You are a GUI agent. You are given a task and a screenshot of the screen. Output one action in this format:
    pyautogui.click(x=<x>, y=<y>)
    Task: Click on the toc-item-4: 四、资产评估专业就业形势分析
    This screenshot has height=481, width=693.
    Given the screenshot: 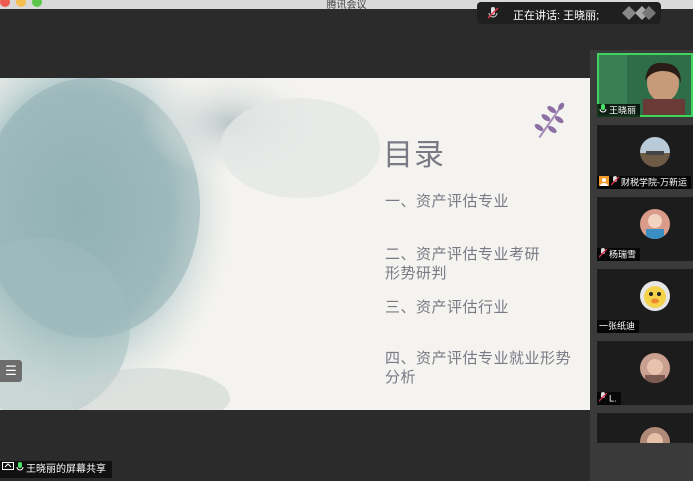 What is the action you would take?
    pyautogui.click(x=478, y=368)
    